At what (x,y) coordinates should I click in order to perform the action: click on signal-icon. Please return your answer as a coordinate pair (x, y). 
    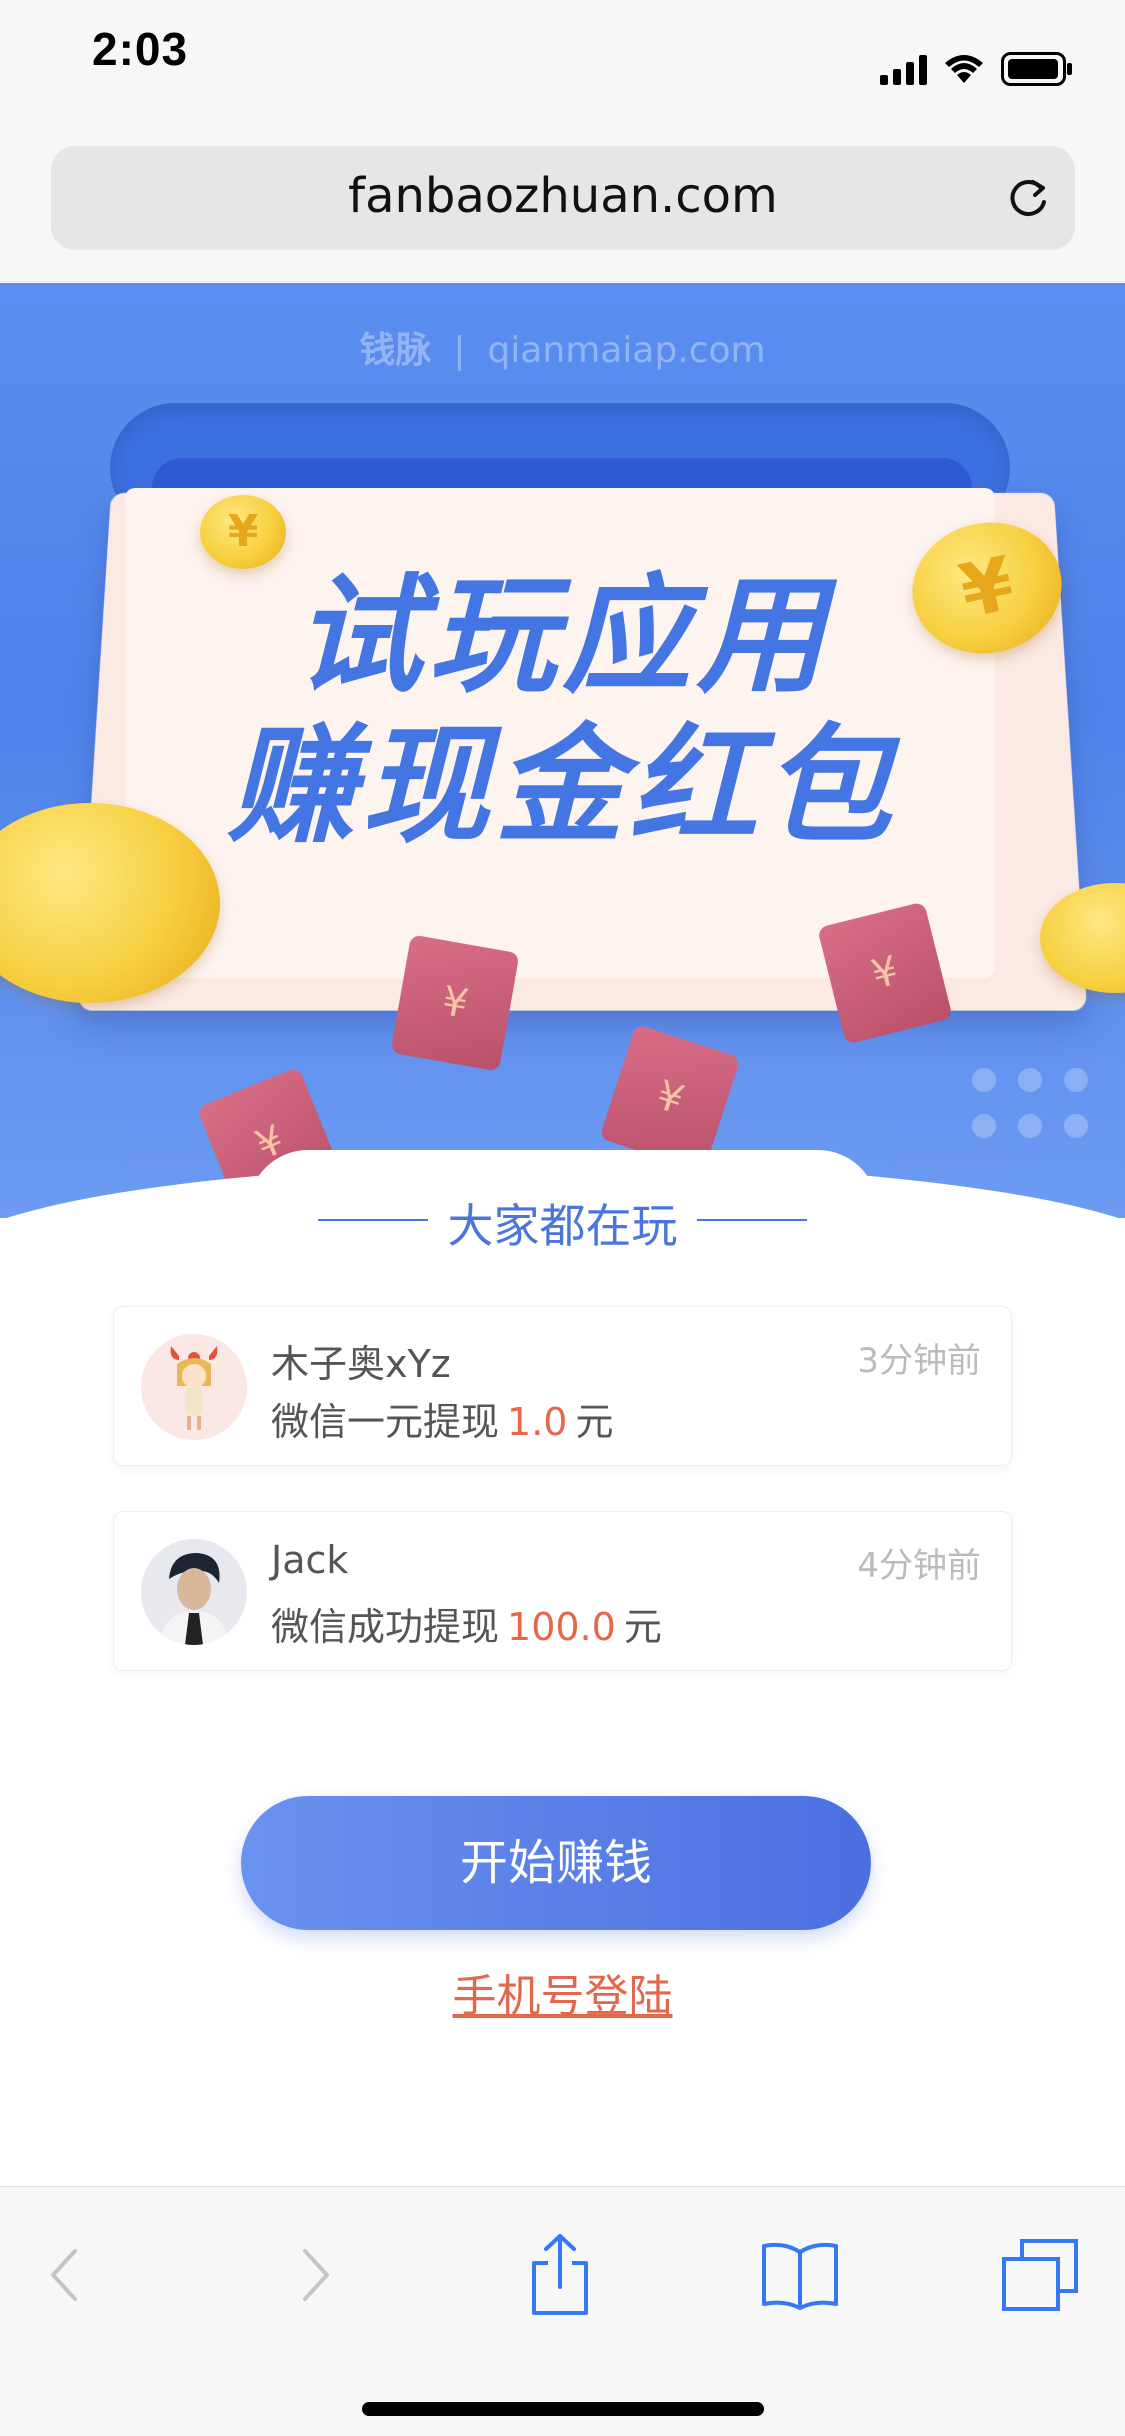
    Looking at the image, I should click on (903, 69).